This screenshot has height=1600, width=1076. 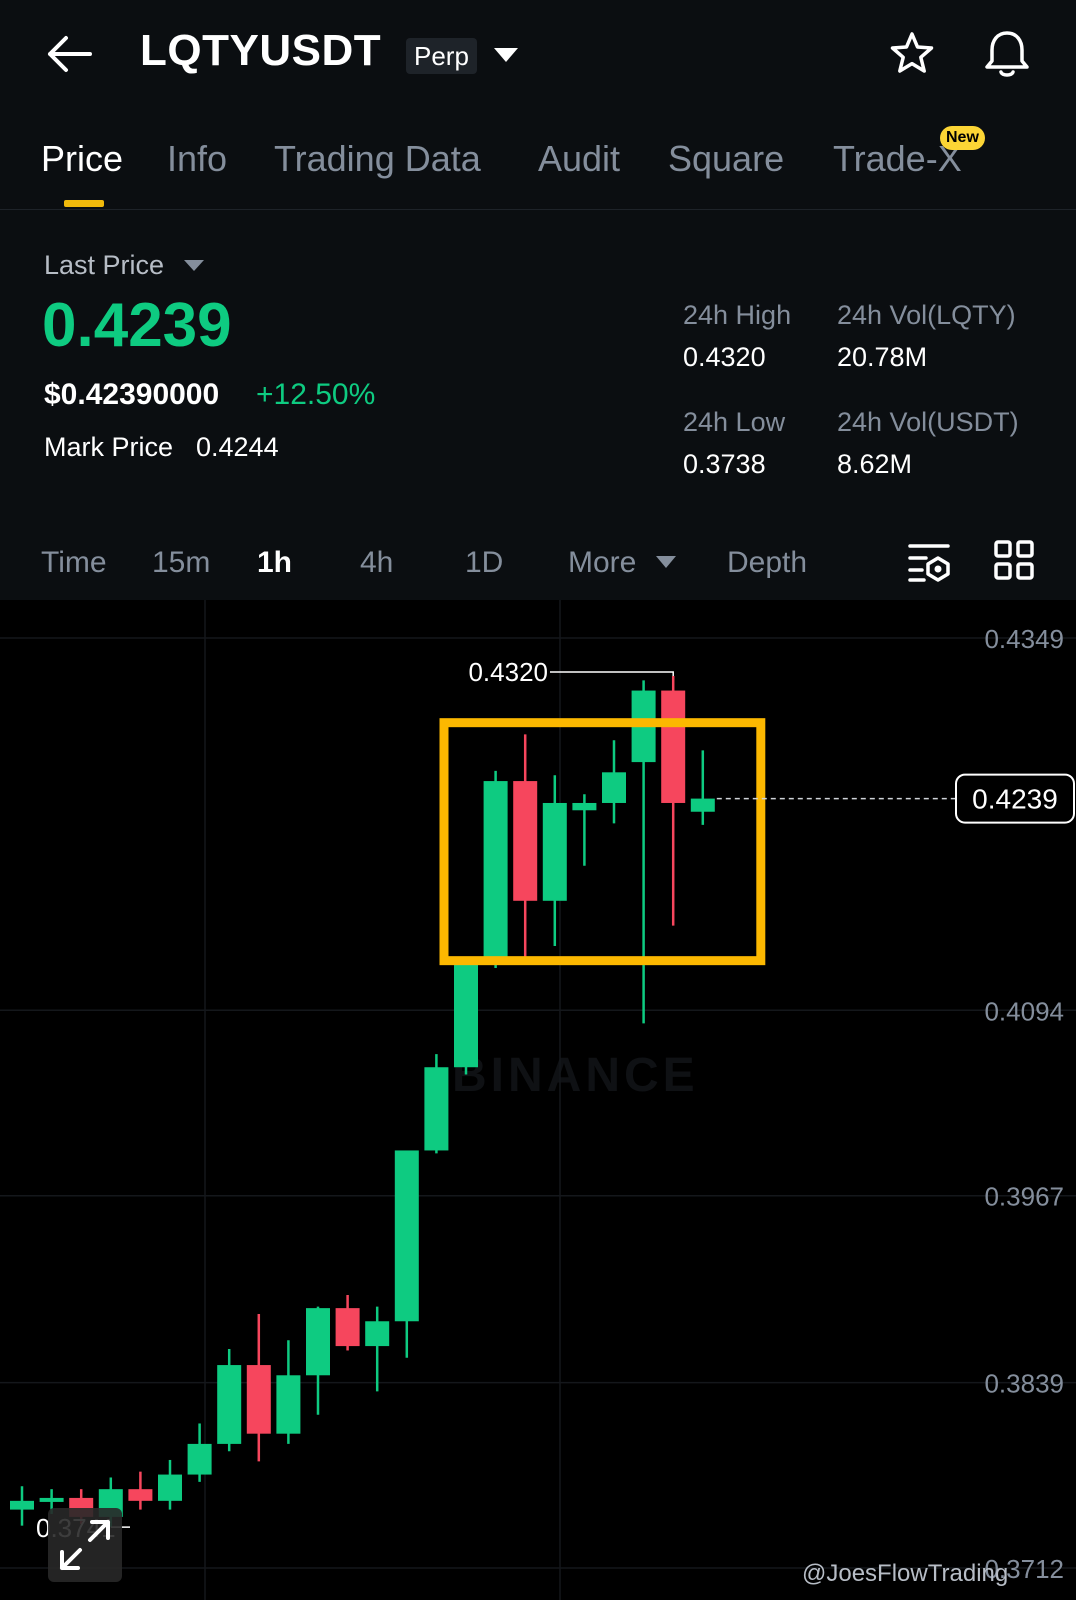 I want to click on interval-depth: Depth, so click(x=767, y=563).